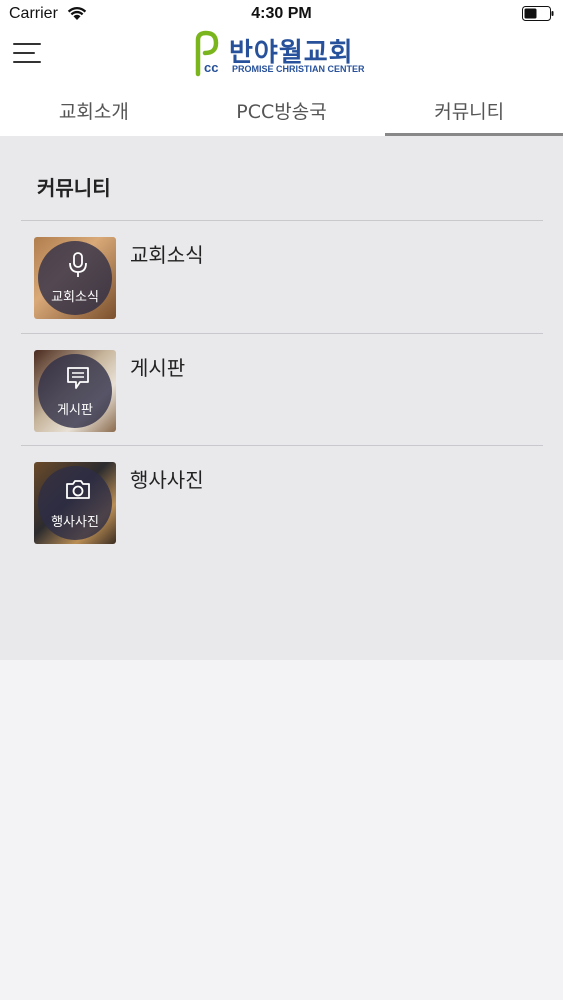  I want to click on thumbnail-overlay: 게시판, so click(75, 390).